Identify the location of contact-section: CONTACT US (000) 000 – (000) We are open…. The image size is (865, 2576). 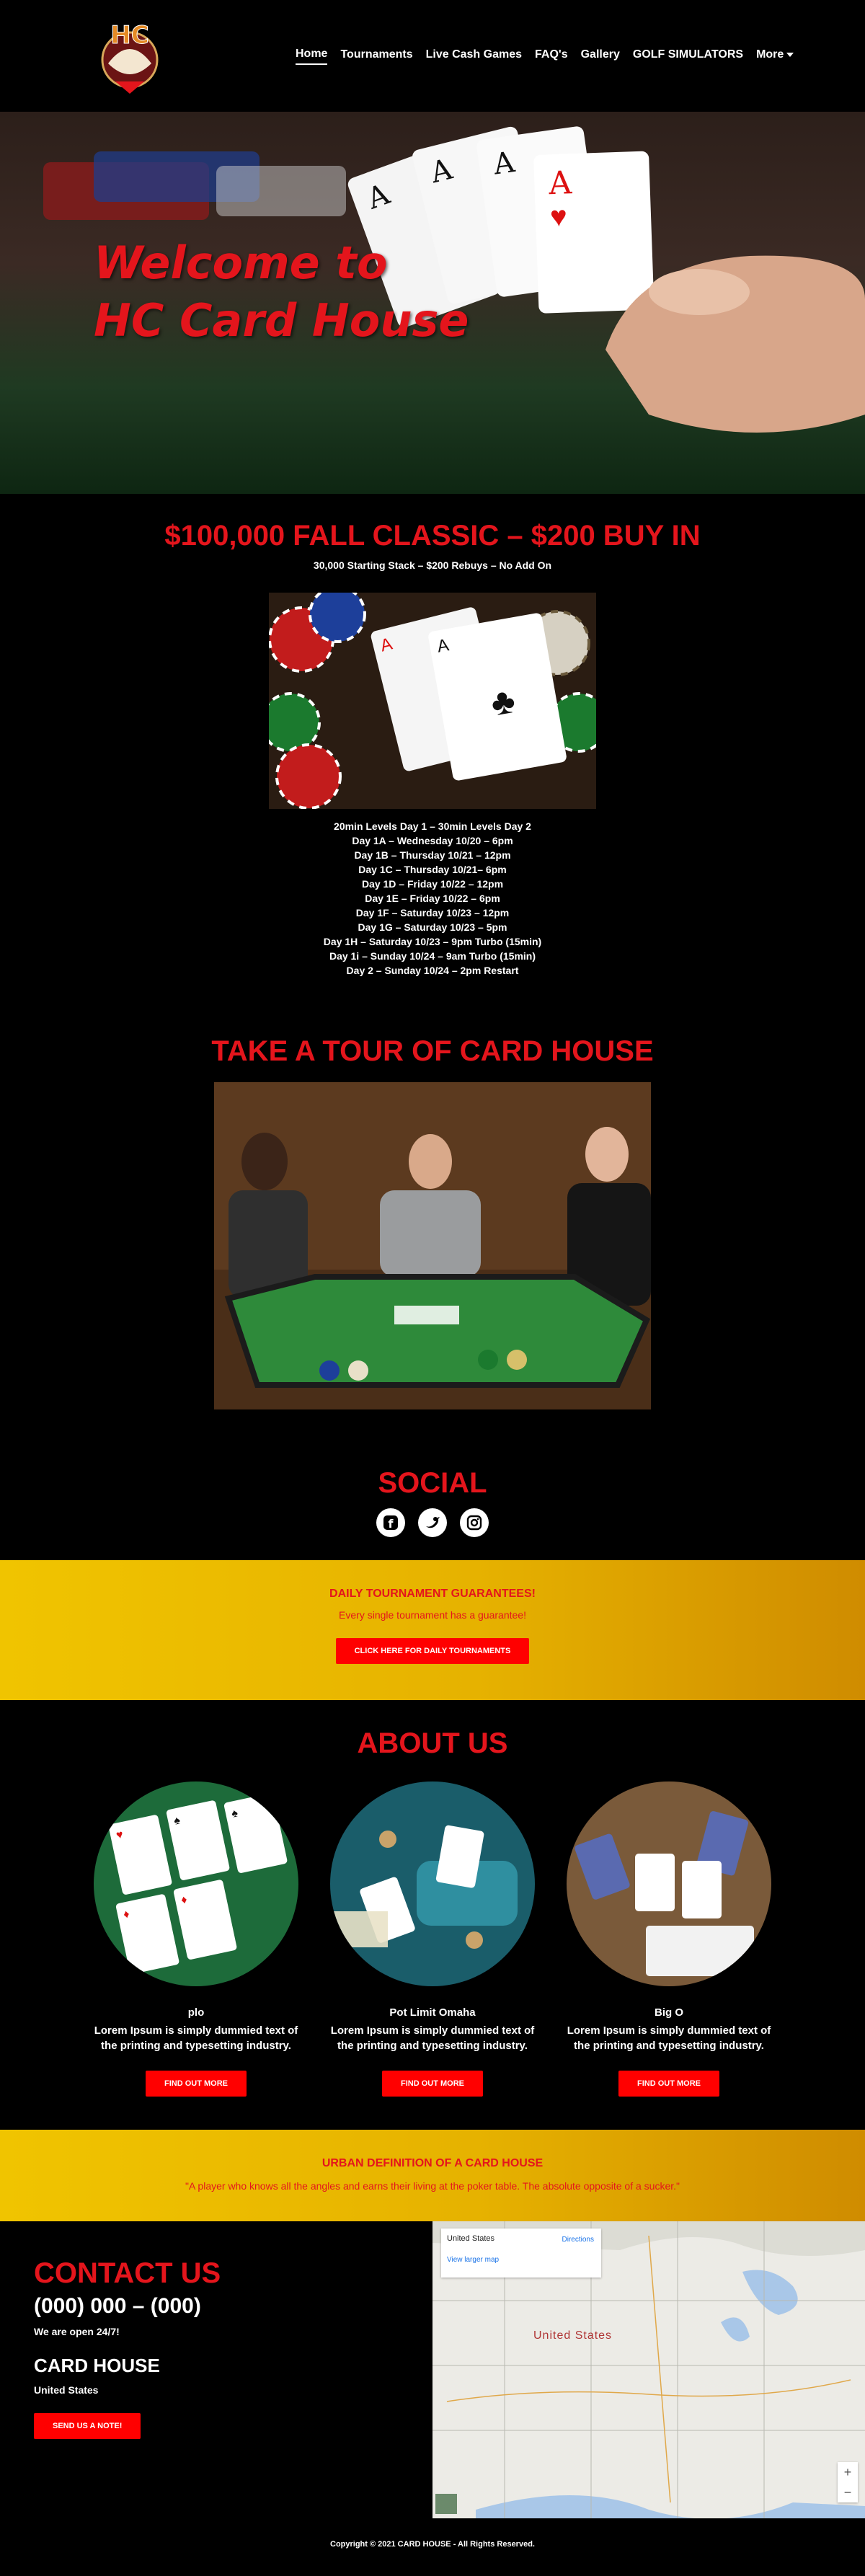
(432, 2369).